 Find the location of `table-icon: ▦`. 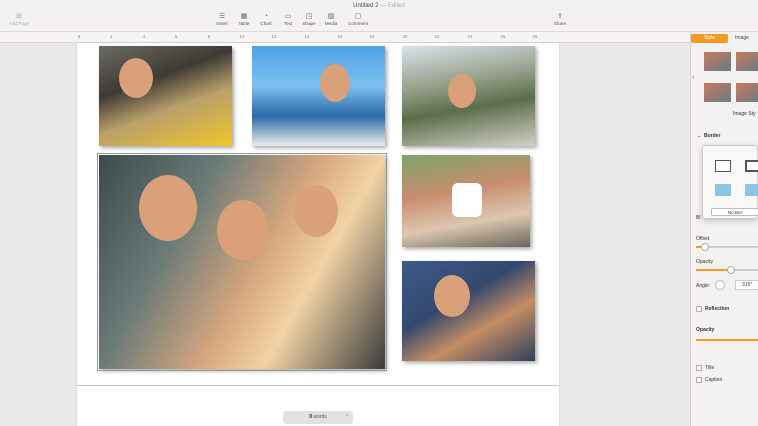

table-icon: ▦ is located at coordinates (244, 16).